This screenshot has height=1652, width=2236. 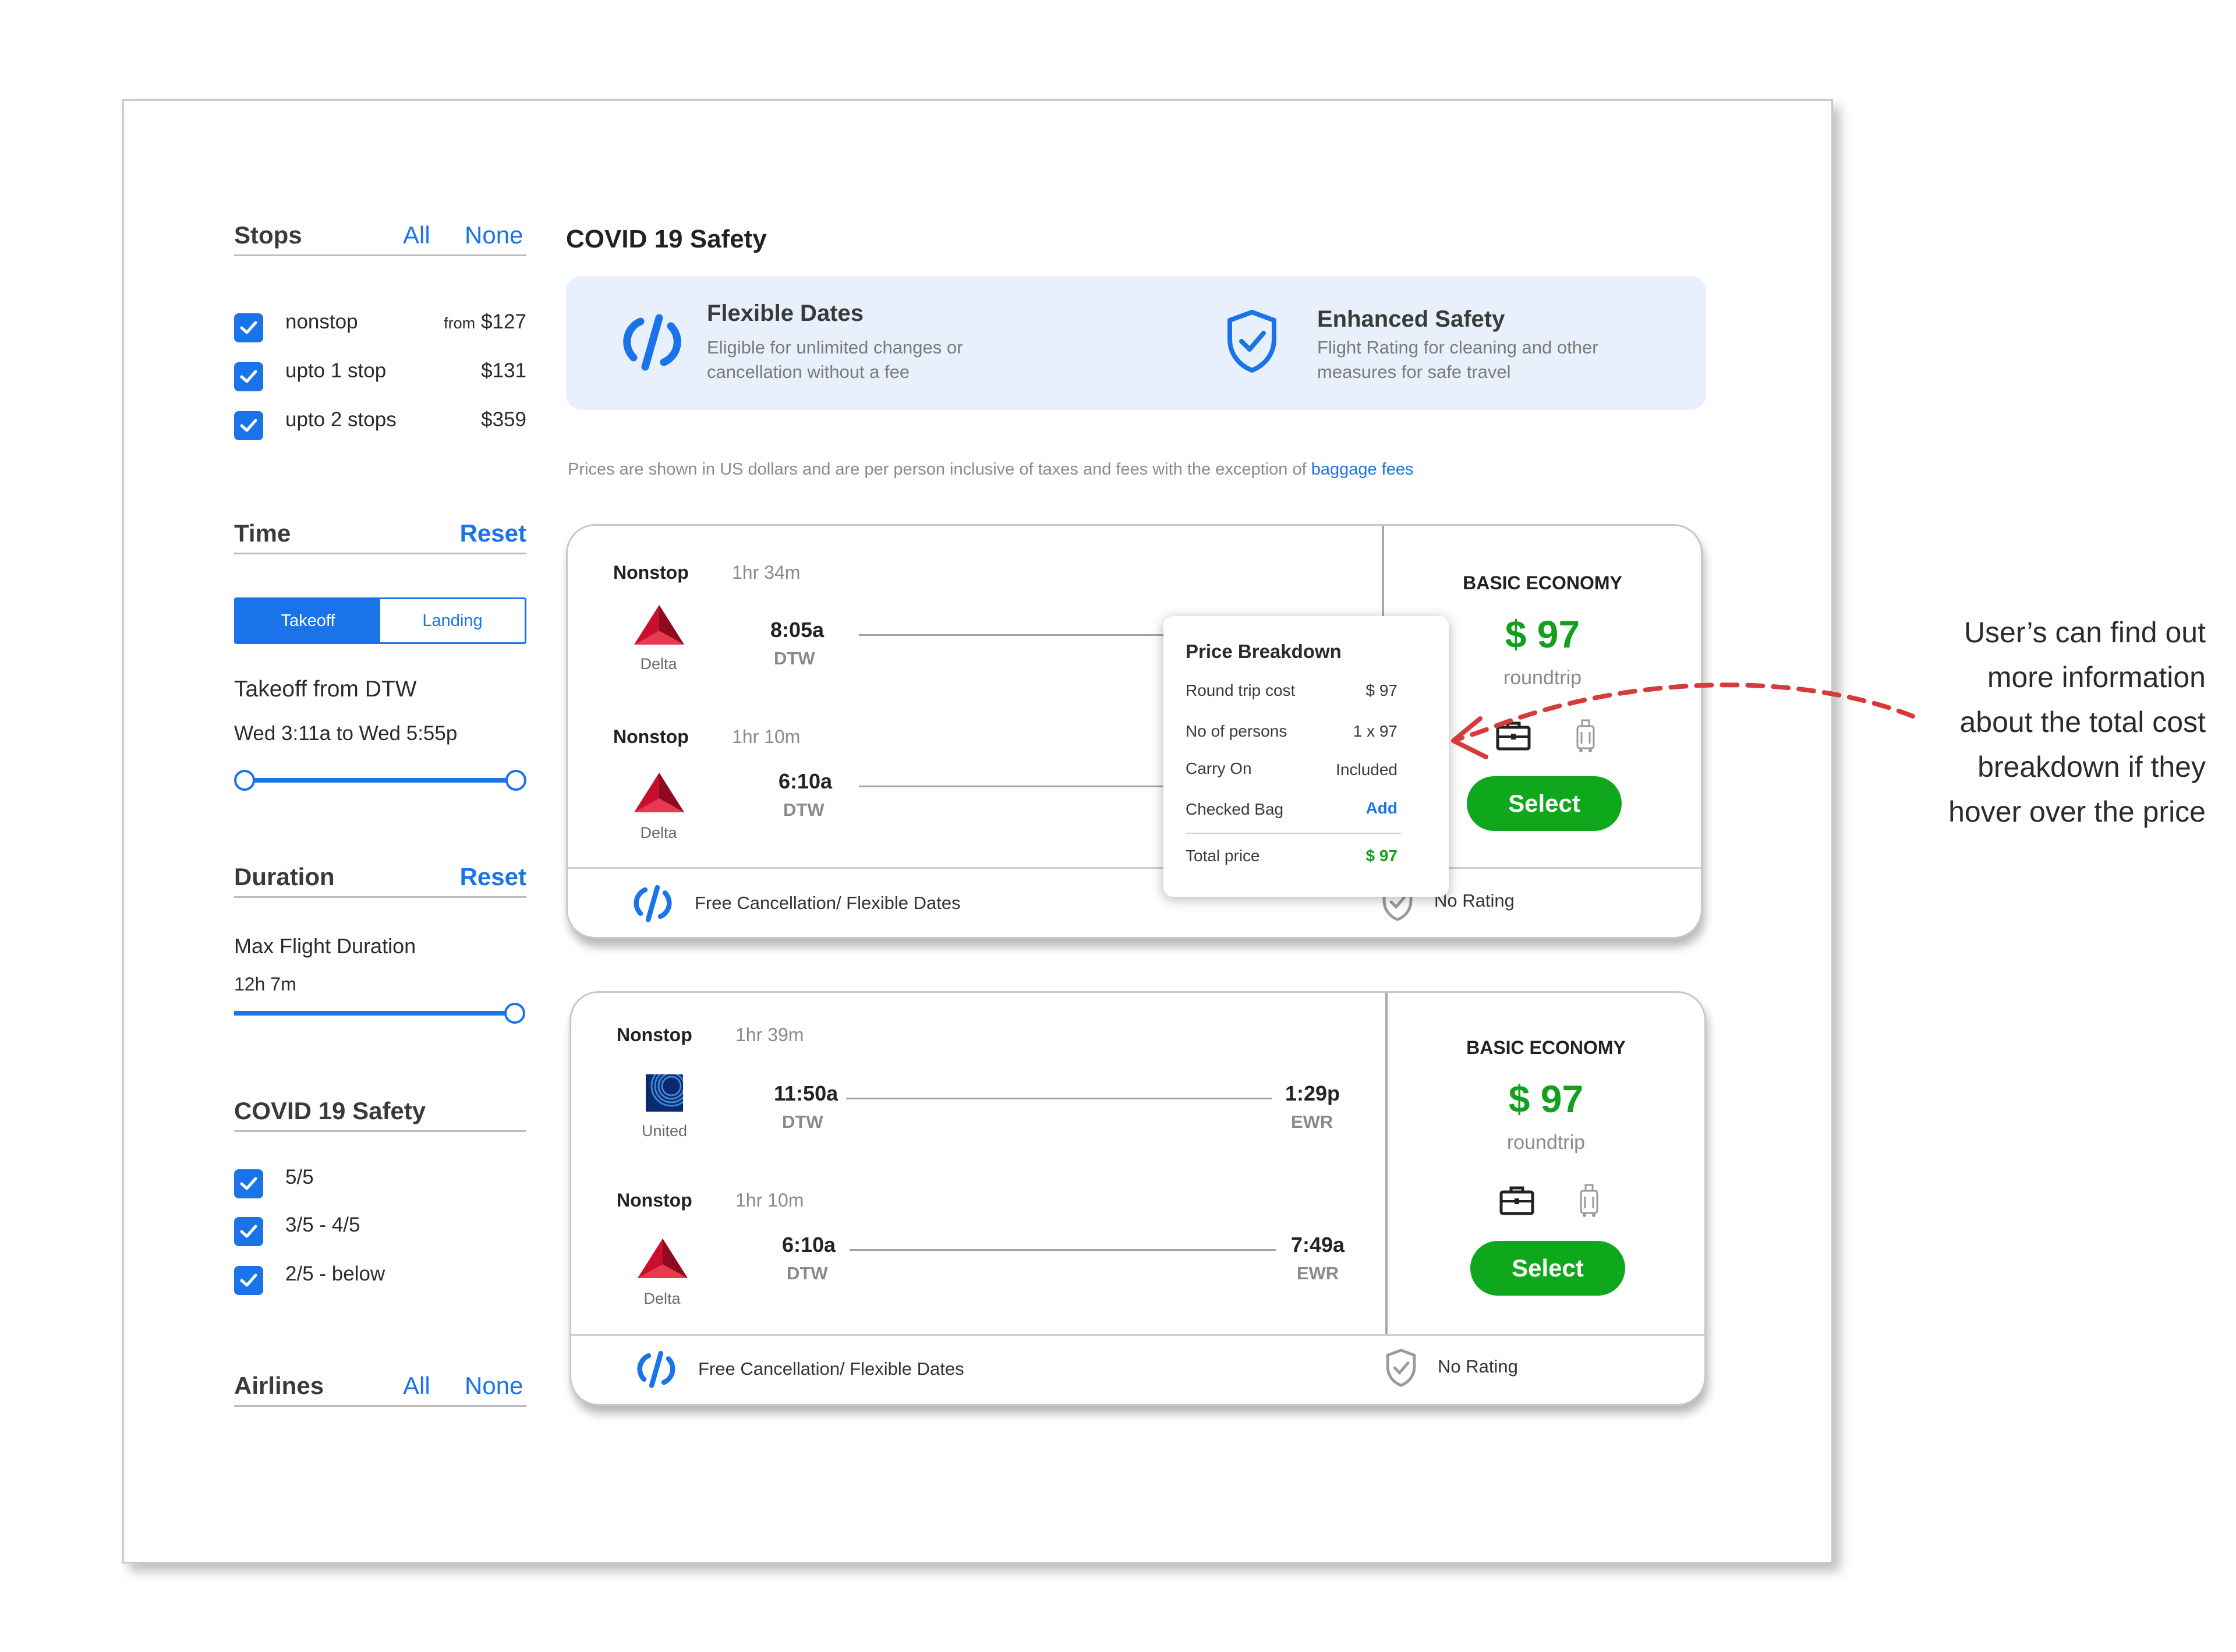 I want to click on airlines-none-link: None, so click(x=494, y=1386).